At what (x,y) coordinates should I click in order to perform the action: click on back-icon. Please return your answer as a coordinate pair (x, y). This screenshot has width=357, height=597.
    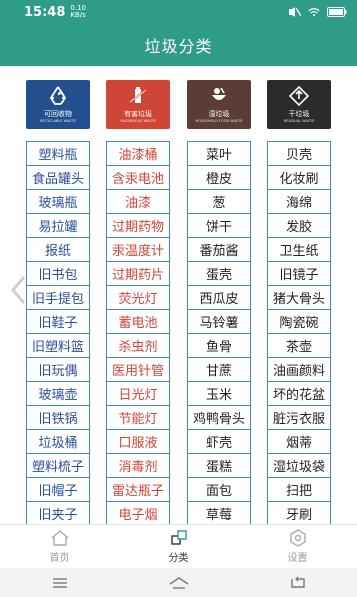
    Looking at the image, I should click on (298, 583).